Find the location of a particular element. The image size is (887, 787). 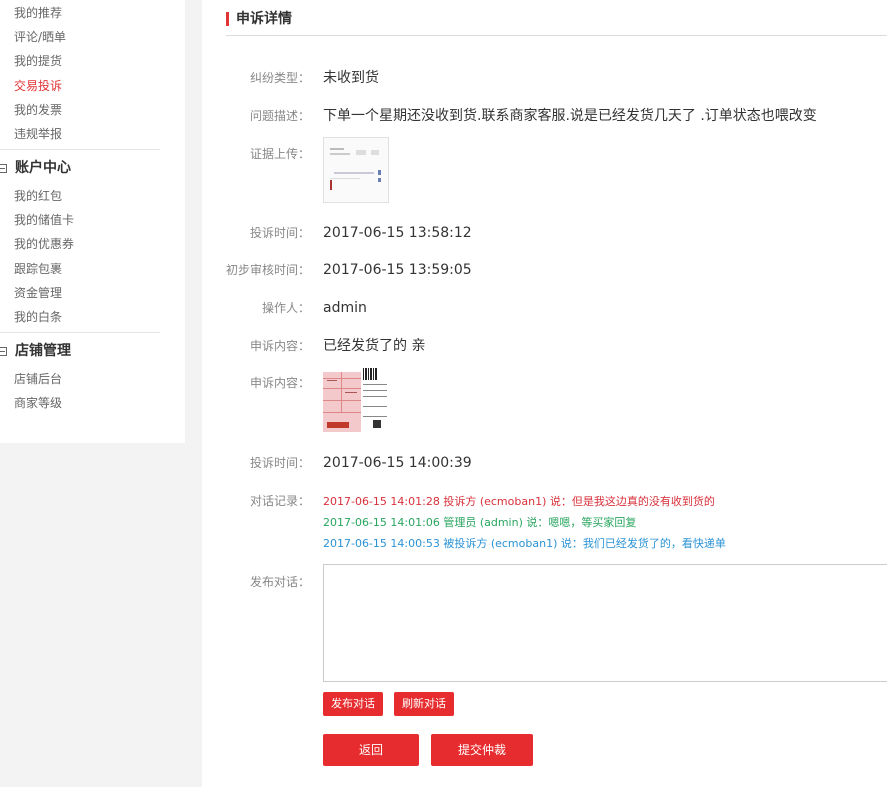

sidebar-item-complaints: 交易投诉 is located at coordinates (38, 86).